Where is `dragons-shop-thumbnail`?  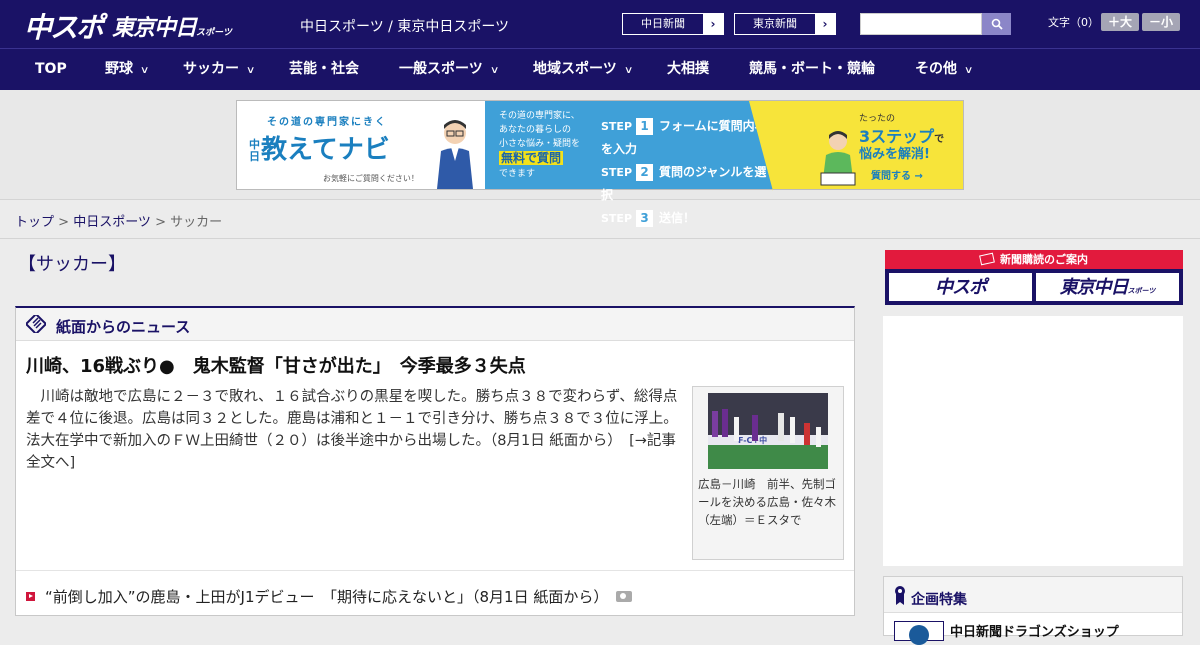
dragons-shop-thumbnail is located at coordinates (919, 633).